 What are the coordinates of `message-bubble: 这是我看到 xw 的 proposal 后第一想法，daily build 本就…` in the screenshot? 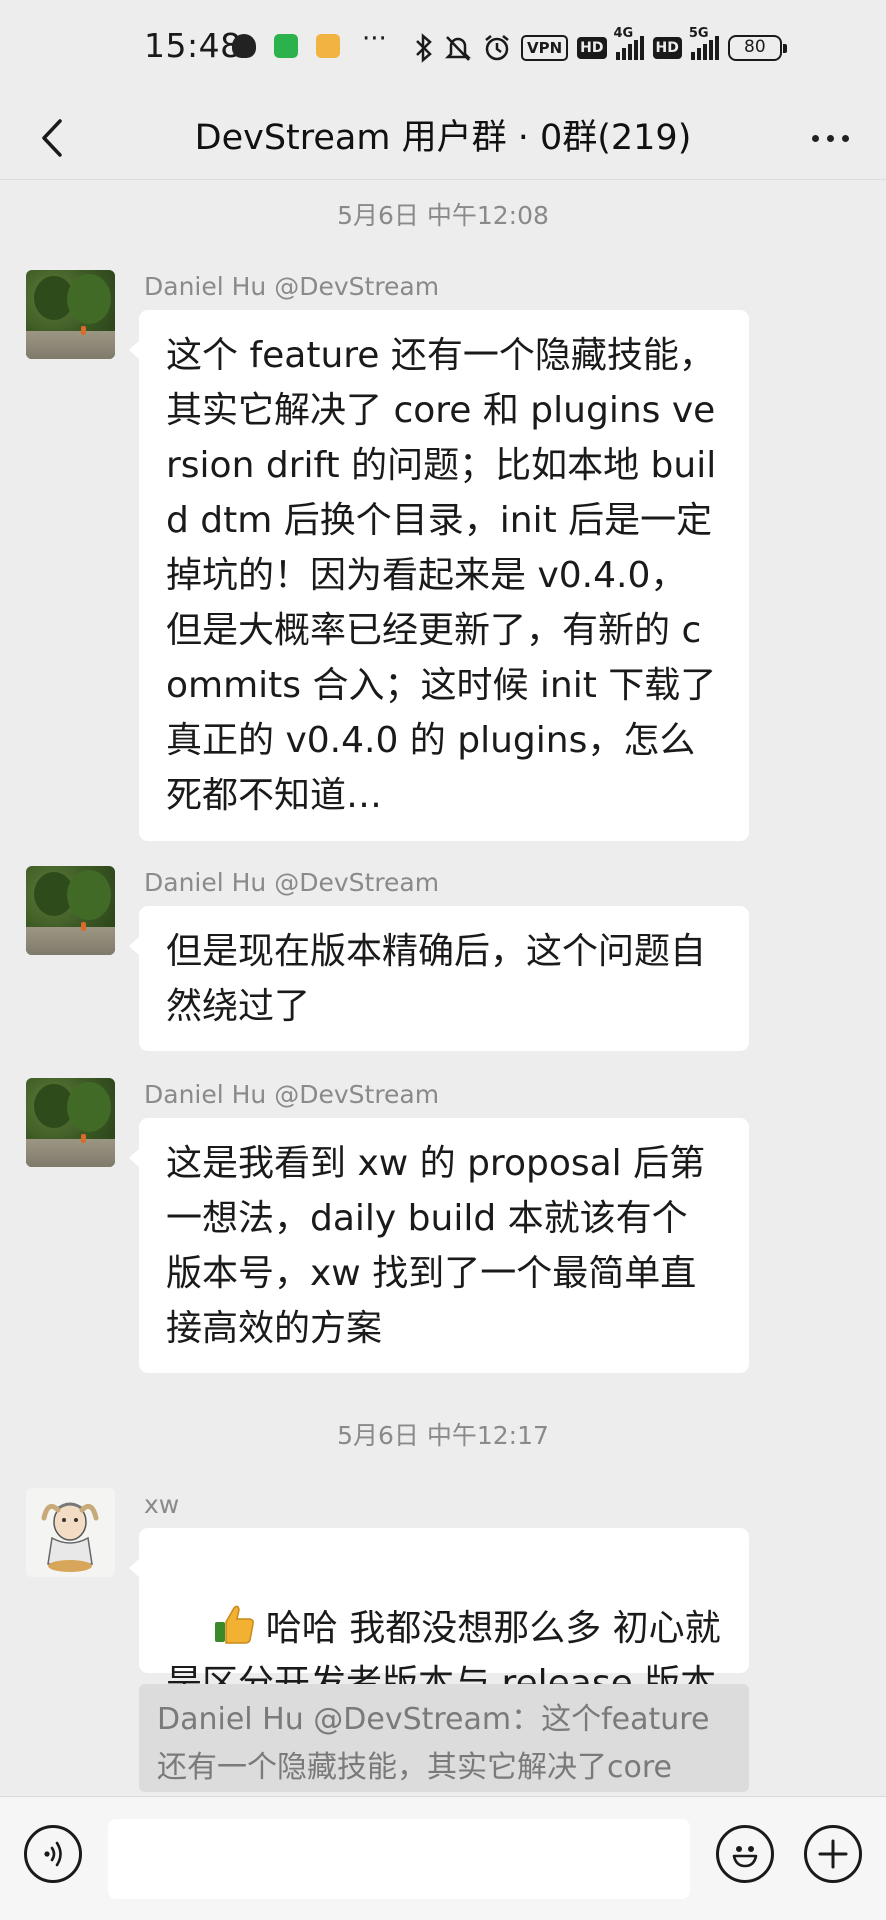 It's located at (439, 1245).